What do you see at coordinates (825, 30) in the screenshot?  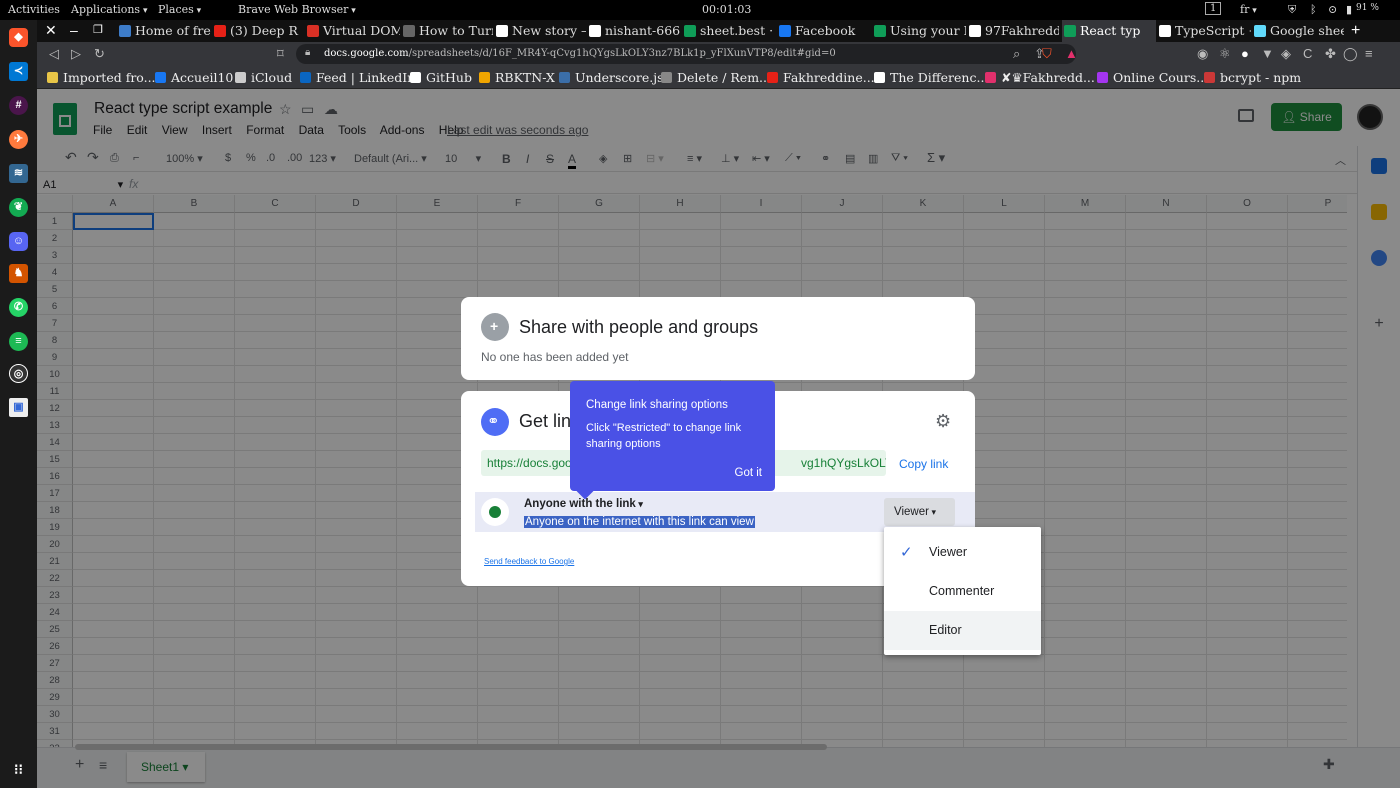 I see `tab-label: Facebook` at bounding box center [825, 30].